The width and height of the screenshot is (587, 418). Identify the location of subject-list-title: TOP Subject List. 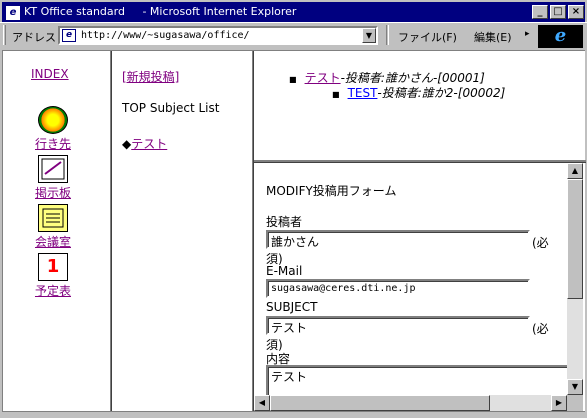
(171, 108).